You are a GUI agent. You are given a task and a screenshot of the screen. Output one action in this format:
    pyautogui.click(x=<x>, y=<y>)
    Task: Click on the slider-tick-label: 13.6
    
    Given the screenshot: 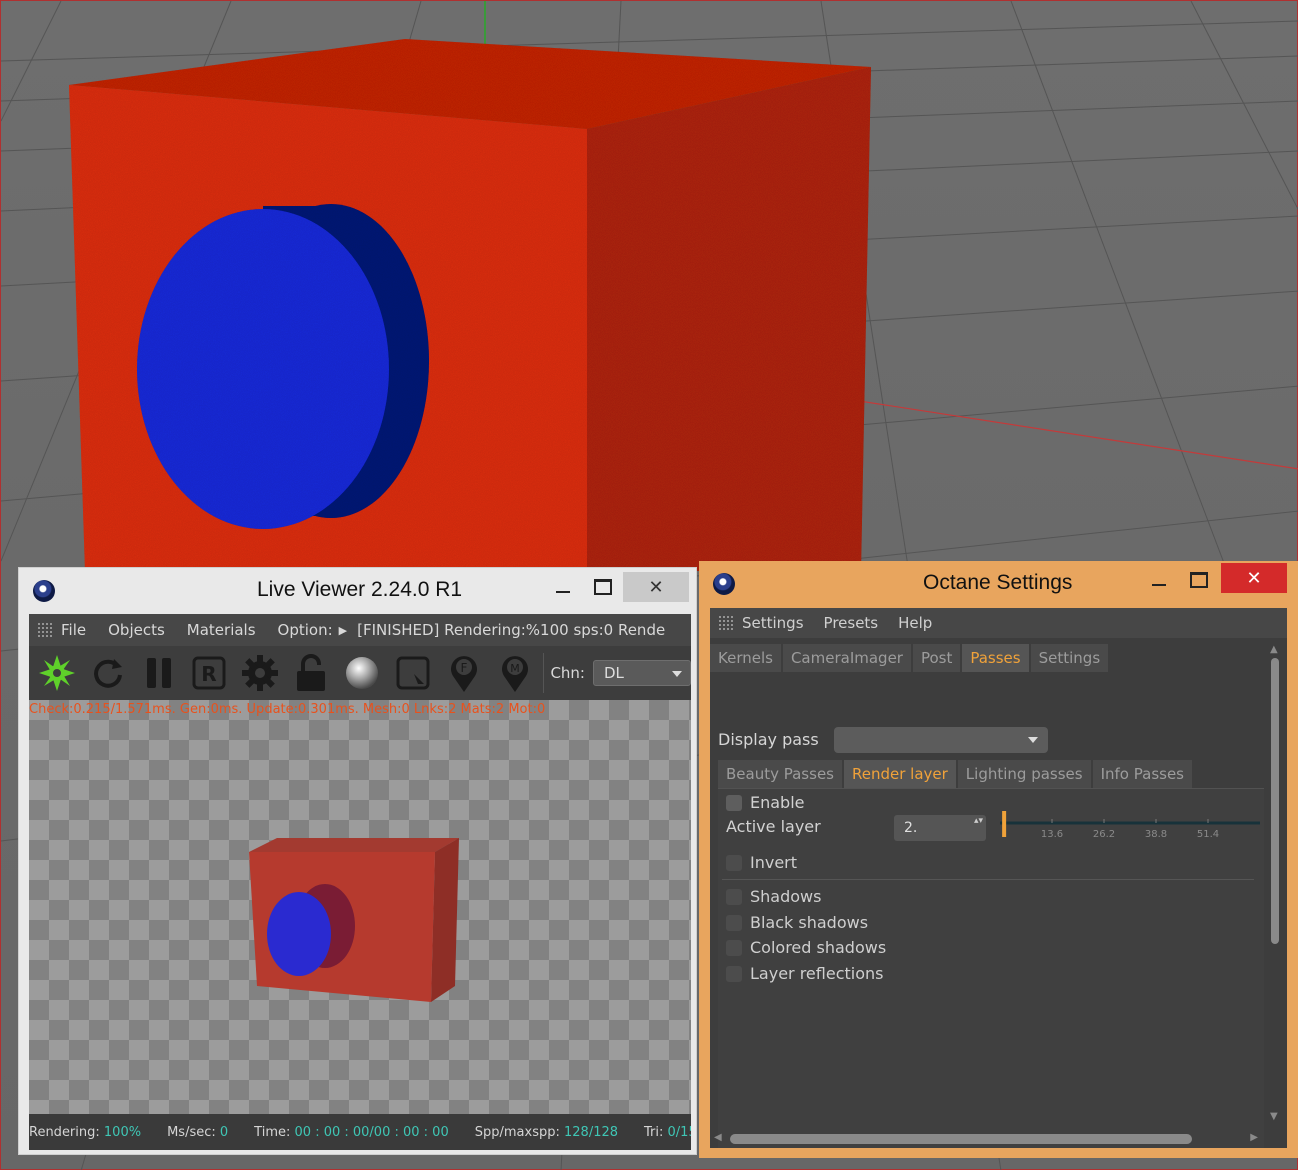 What is the action you would take?
    pyautogui.click(x=1052, y=834)
    